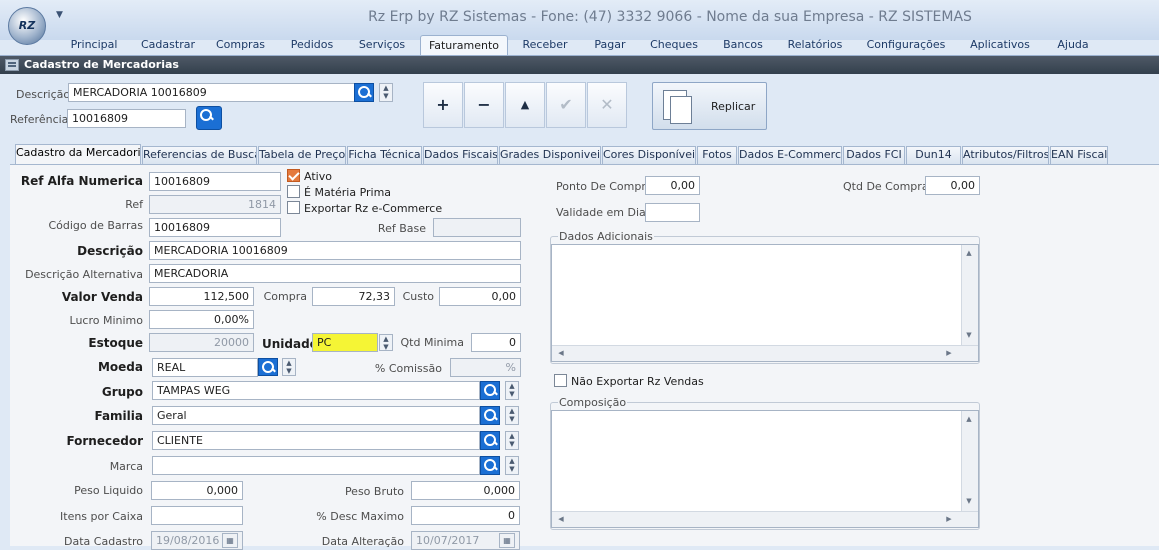 Image resolution: width=1159 pixels, height=550 pixels. What do you see at coordinates (335, 250) in the screenshot?
I see `descricao-input: MERCADORIA 10016809` at bounding box center [335, 250].